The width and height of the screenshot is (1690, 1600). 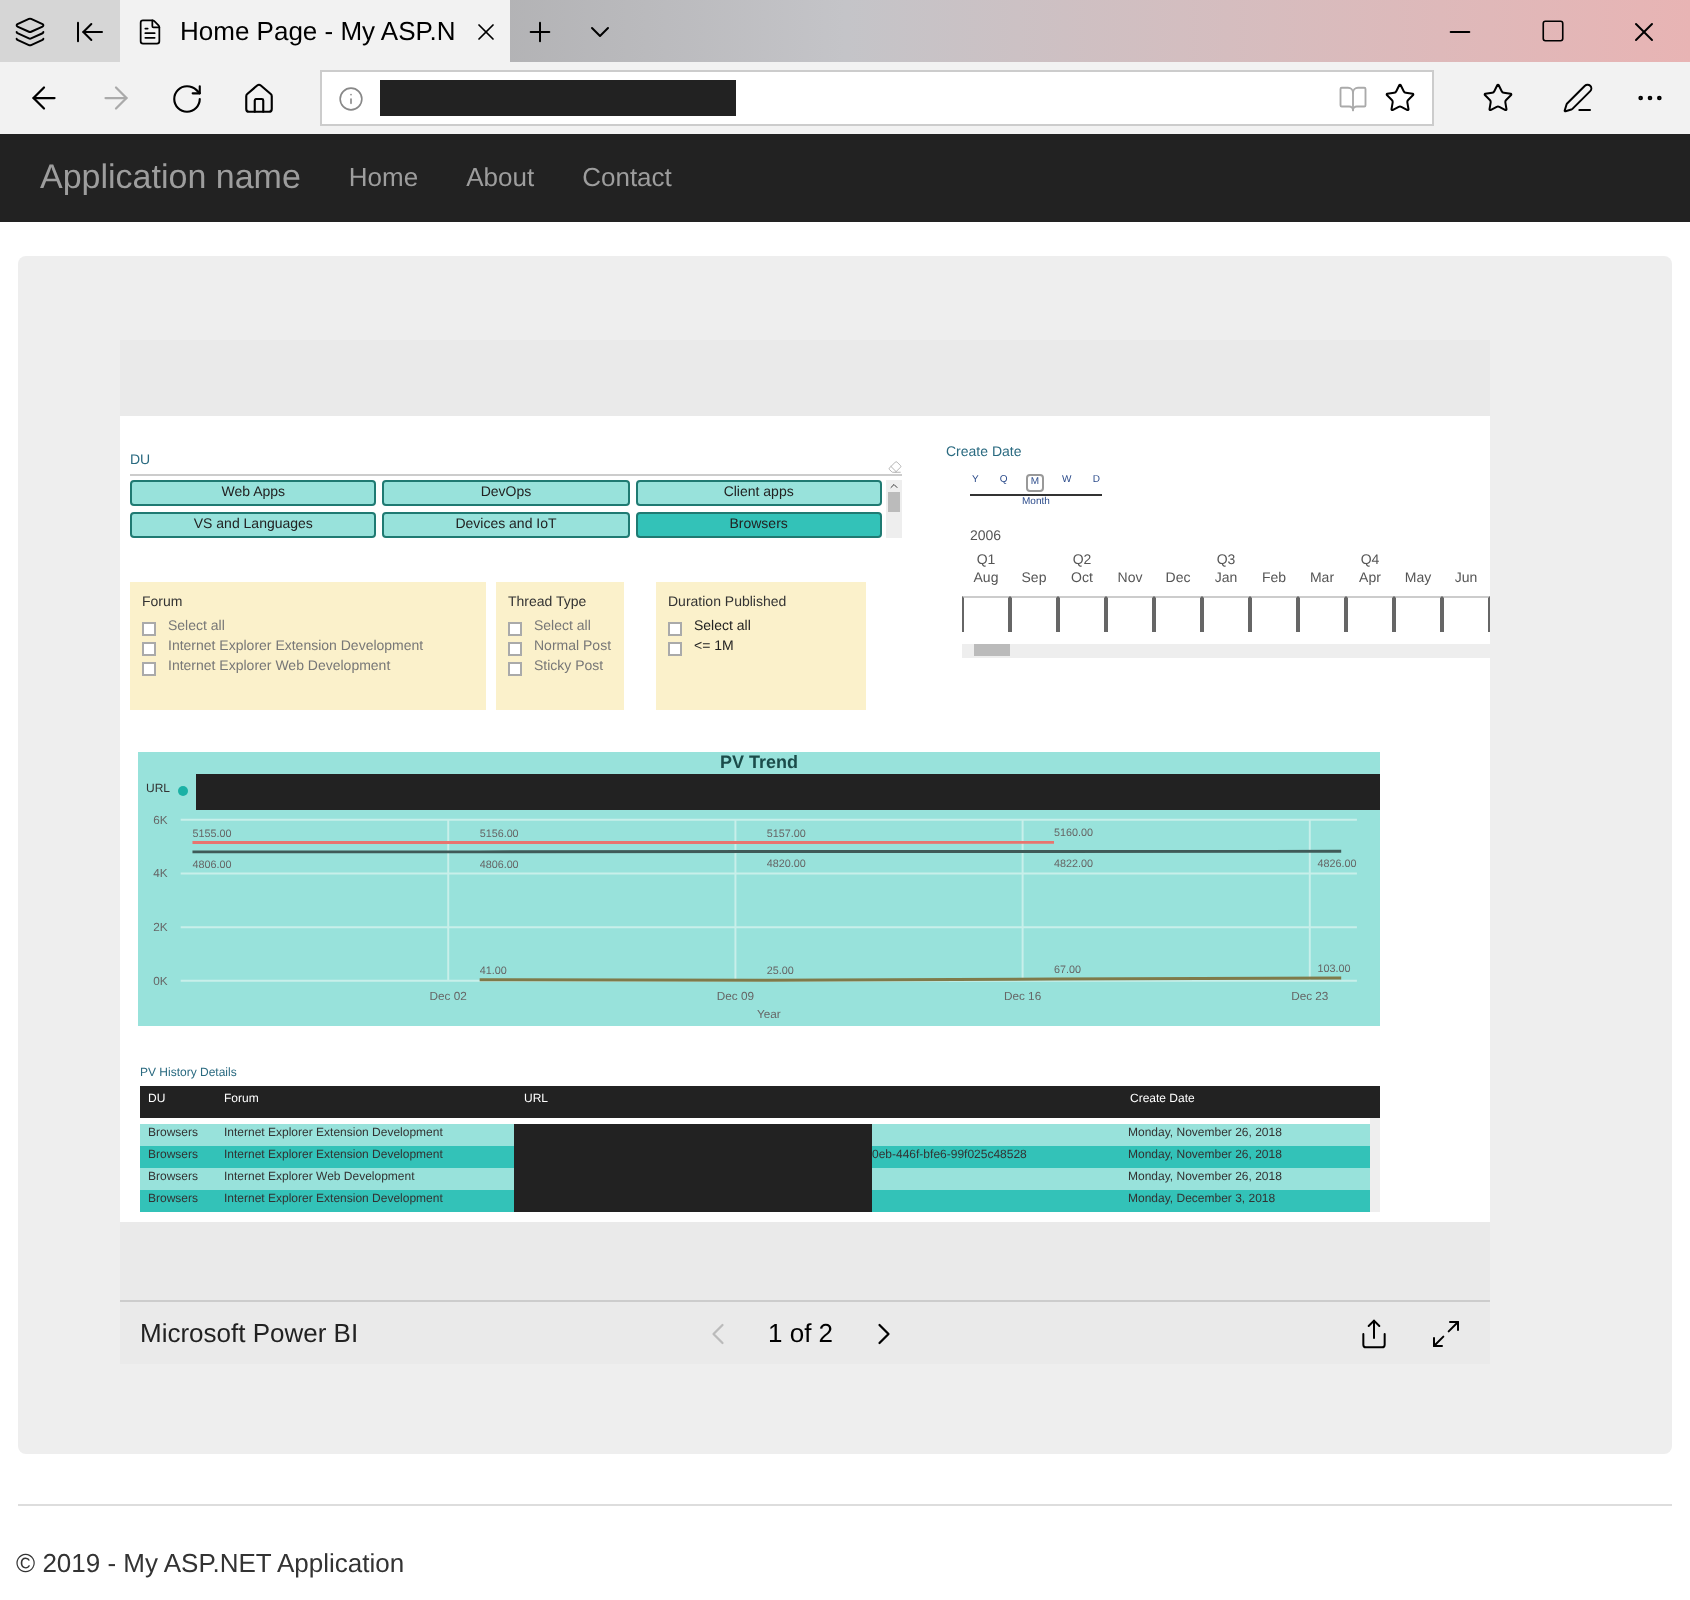 I want to click on scroll-up-icon, so click(x=894, y=485).